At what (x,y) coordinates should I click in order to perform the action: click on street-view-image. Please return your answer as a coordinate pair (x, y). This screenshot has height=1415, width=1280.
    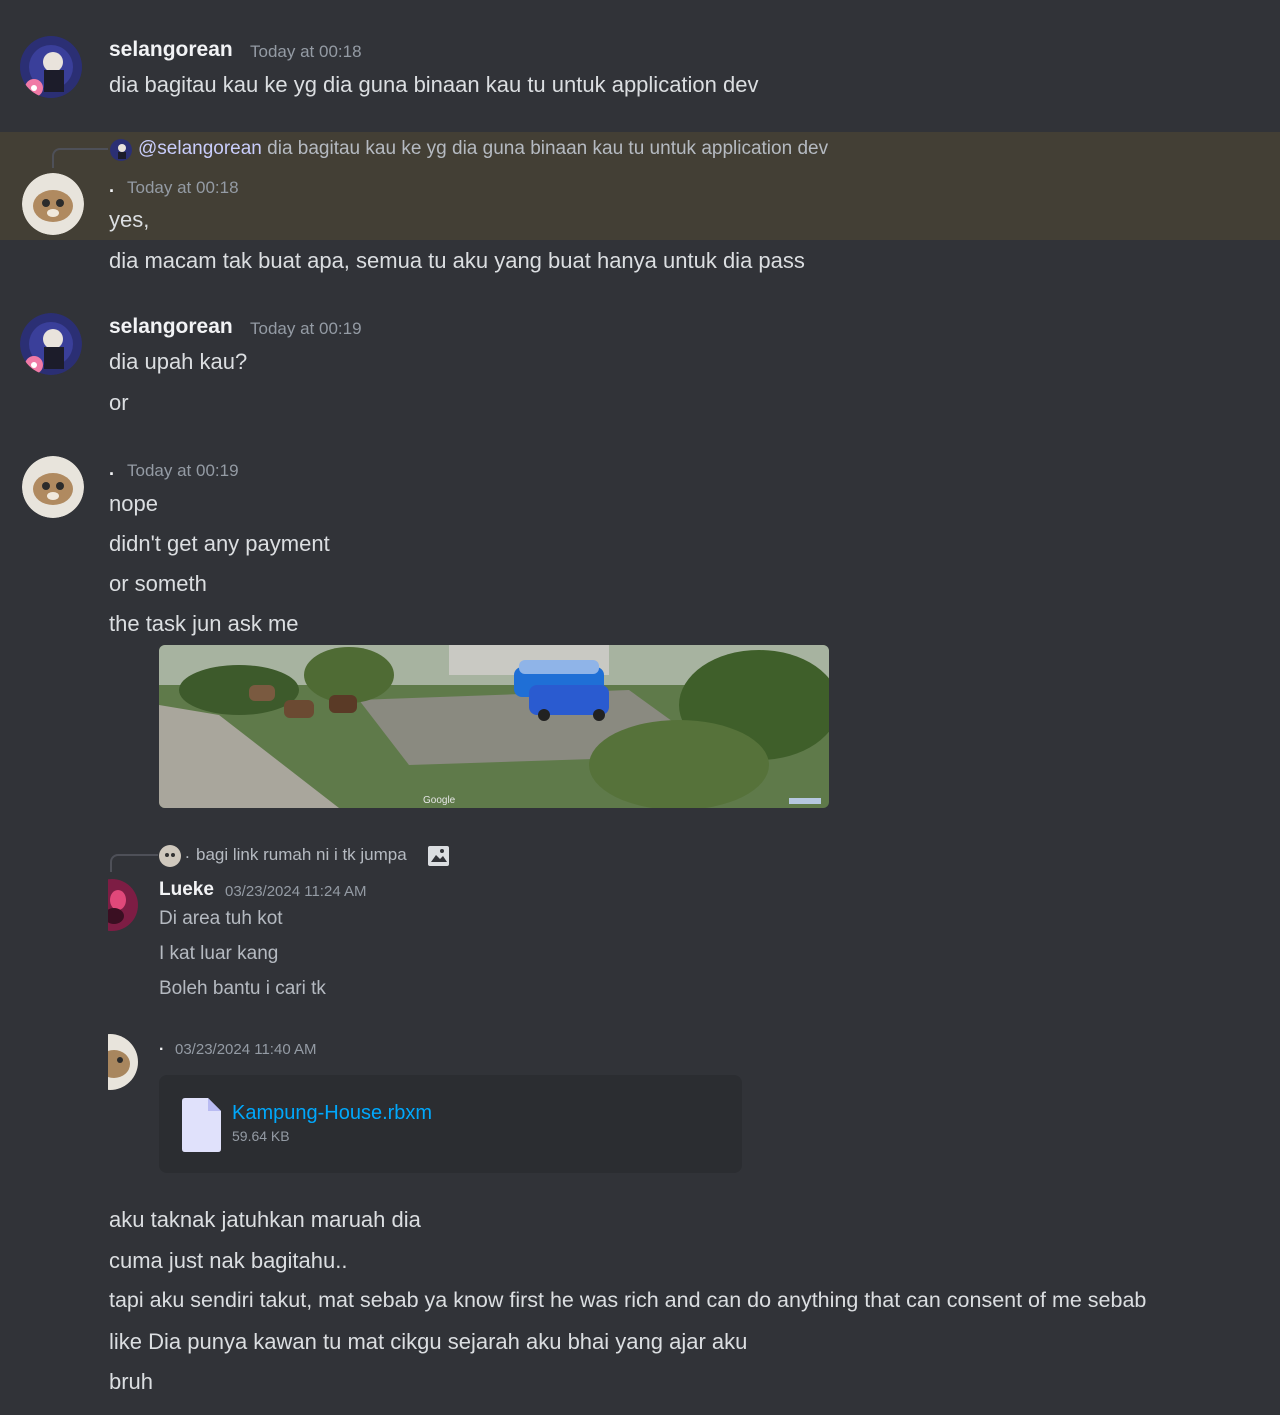
    Looking at the image, I should click on (494, 726).